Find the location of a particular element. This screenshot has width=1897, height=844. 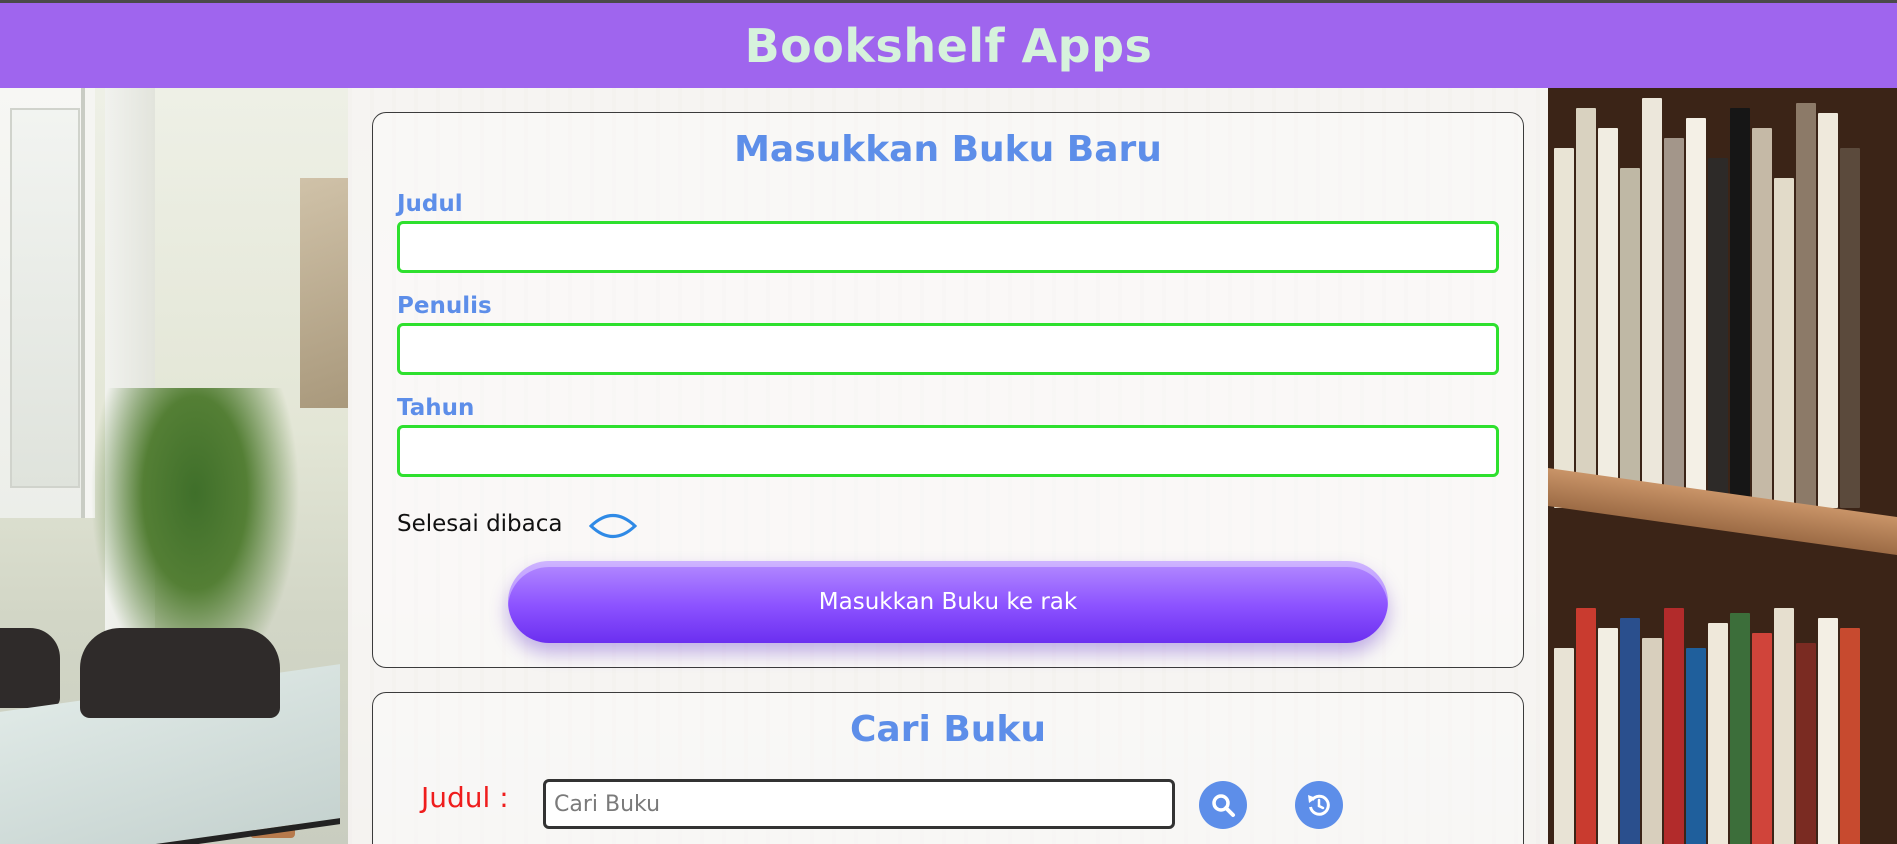

title-field-label: Judul is located at coordinates (430, 204).